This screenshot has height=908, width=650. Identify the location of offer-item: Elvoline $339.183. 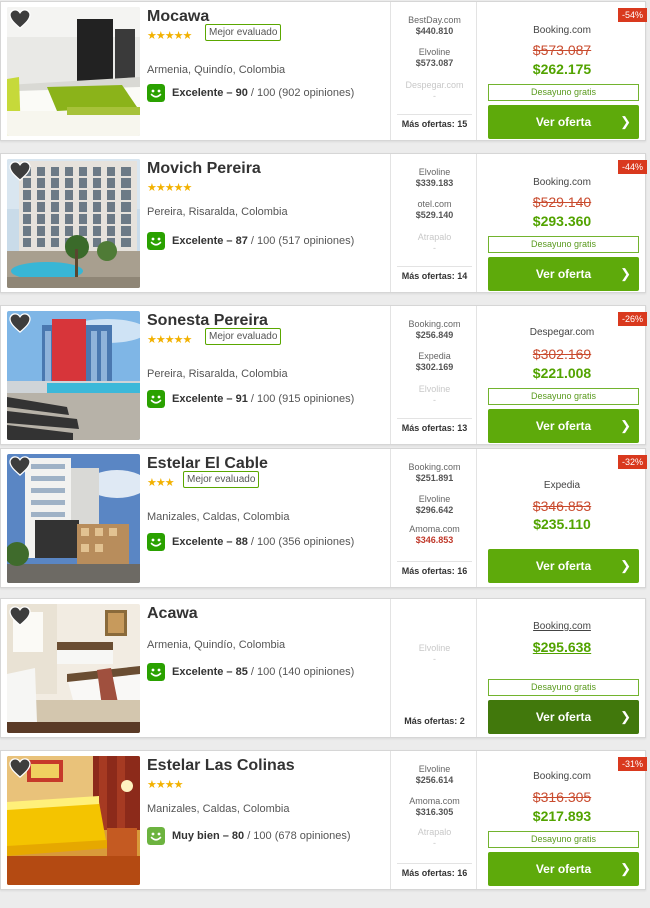
(434, 178).